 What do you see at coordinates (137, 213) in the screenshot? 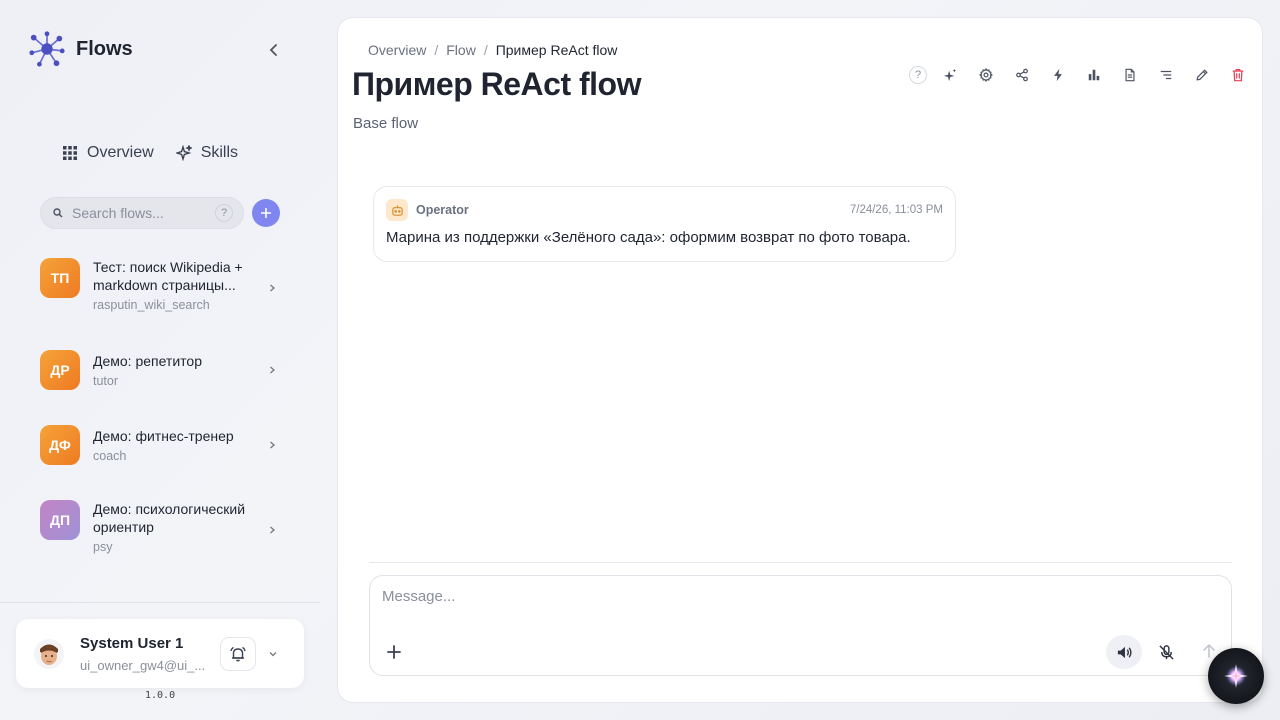
I see `search-input` at bounding box center [137, 213].